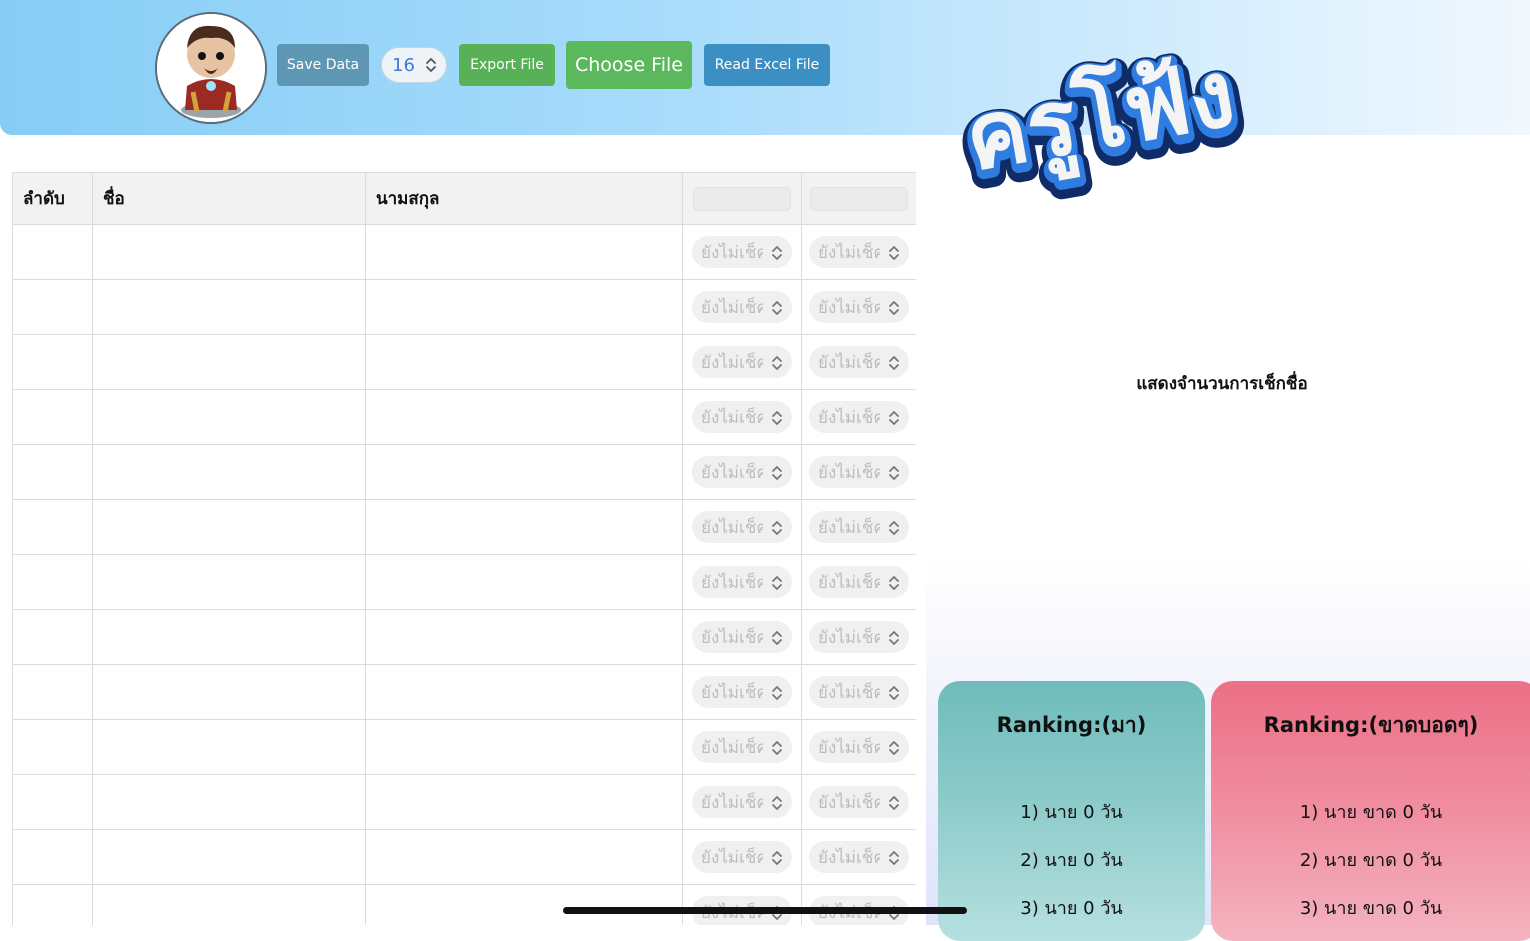 The image size is (1530, 941). Describe the element at coordinates (1371, 725) in the screenshot. I see `ranking-absent-title: Ranking:(ขาดบอดๆ)` at that location.